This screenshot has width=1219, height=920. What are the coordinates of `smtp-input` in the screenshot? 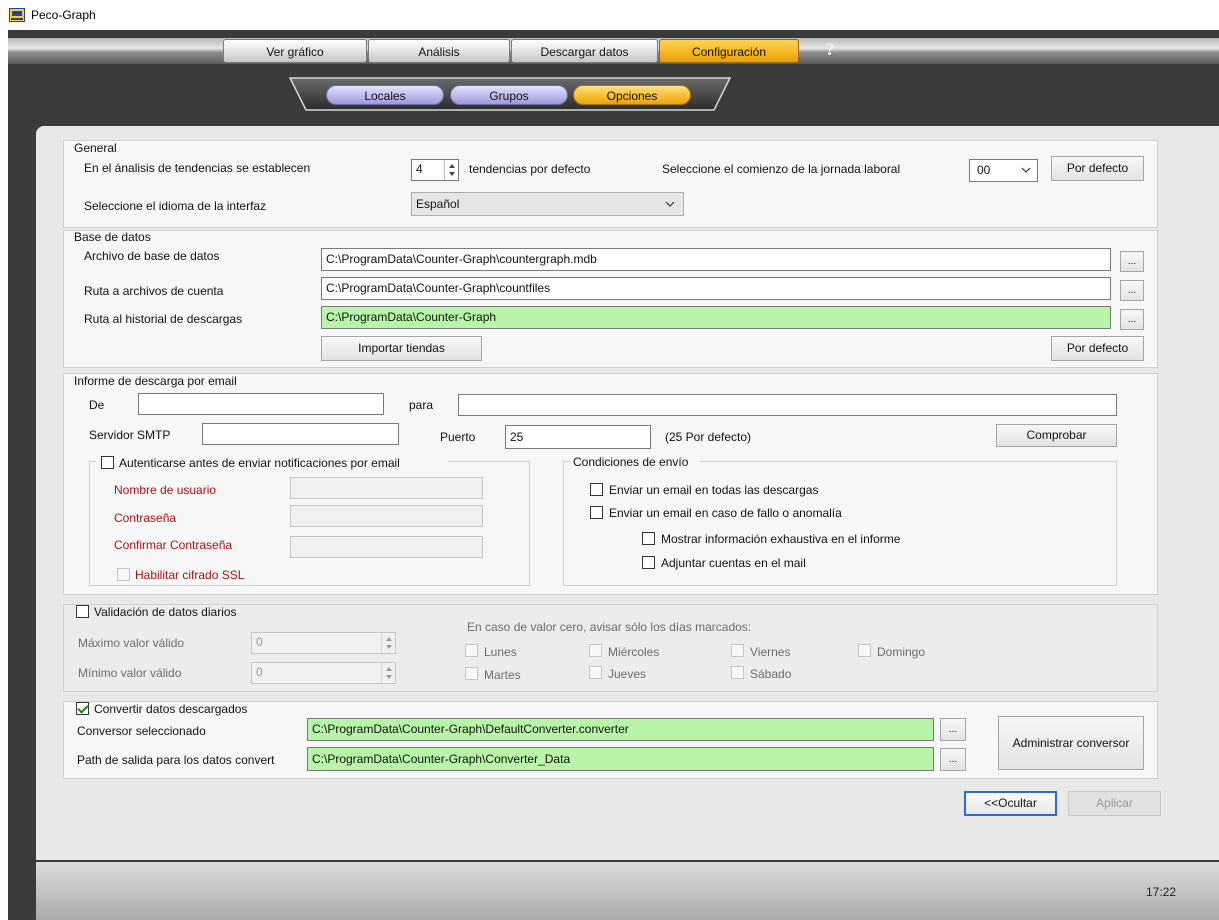 It's located at (300, 434).